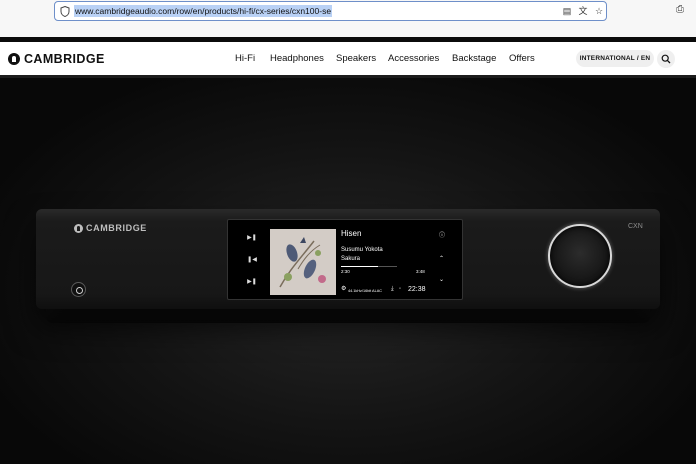 Image resolution: width=696 pixels, height=464 pixels. Describe the element at coordinates (297, 58) in the screenshot. I see `nav-link-headphones: Headphones` at that location.